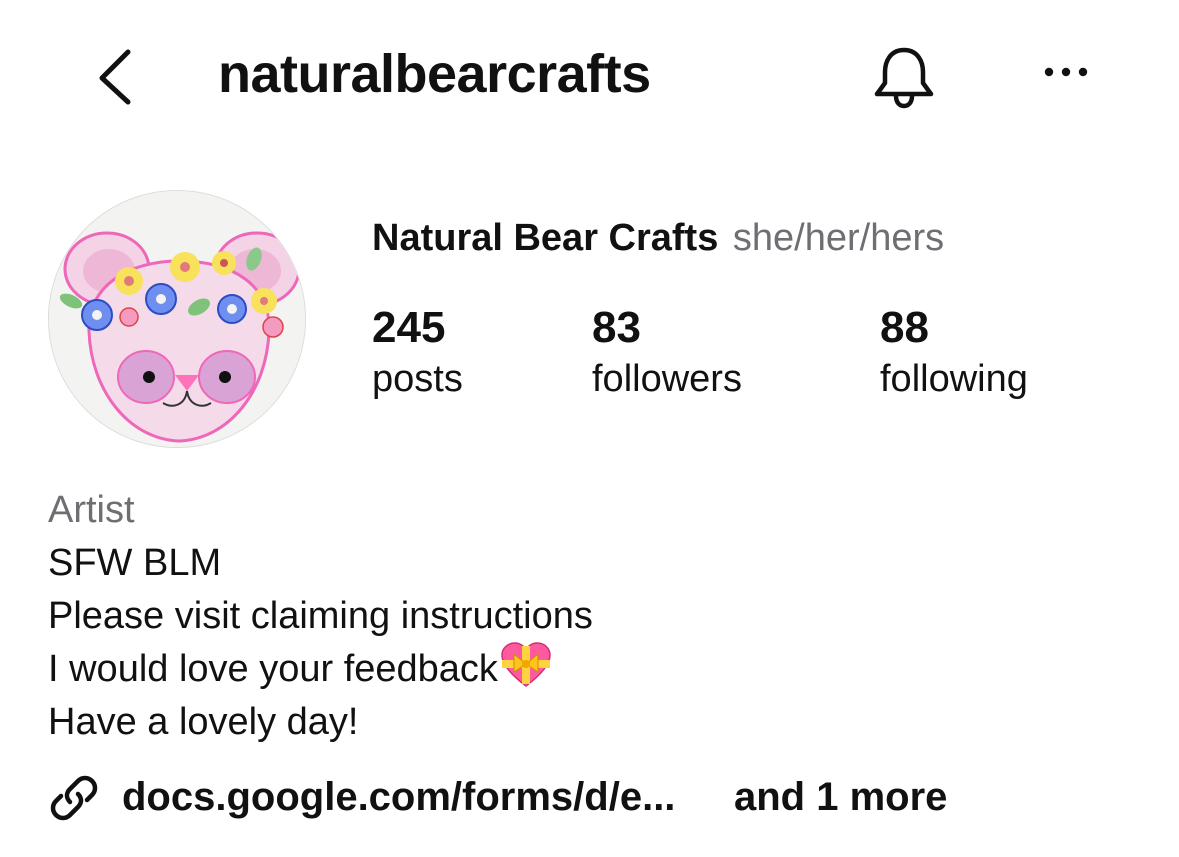 Image resolution: width=1179 pixels, height=857 pixels. I want to click on bio-line: Have a lovely day!, so click(203, 722).